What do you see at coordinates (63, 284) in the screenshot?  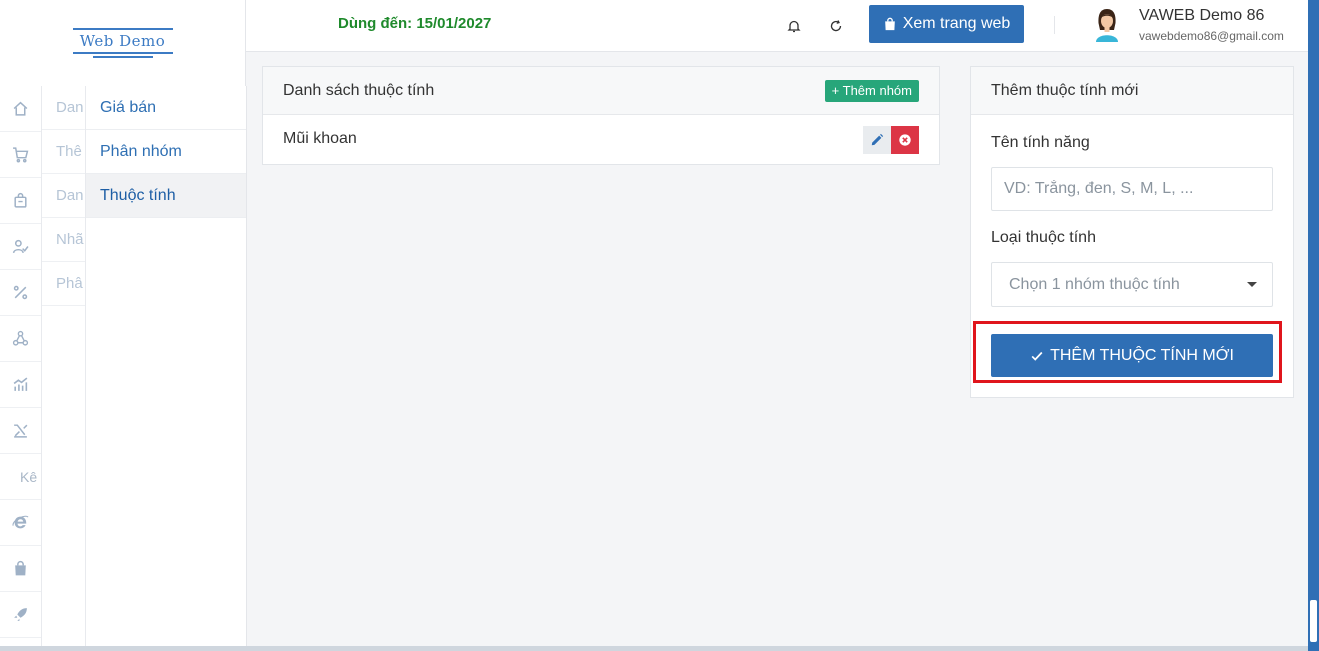 I see `ghost-label: Phâ` at bounding box center [63, 284].